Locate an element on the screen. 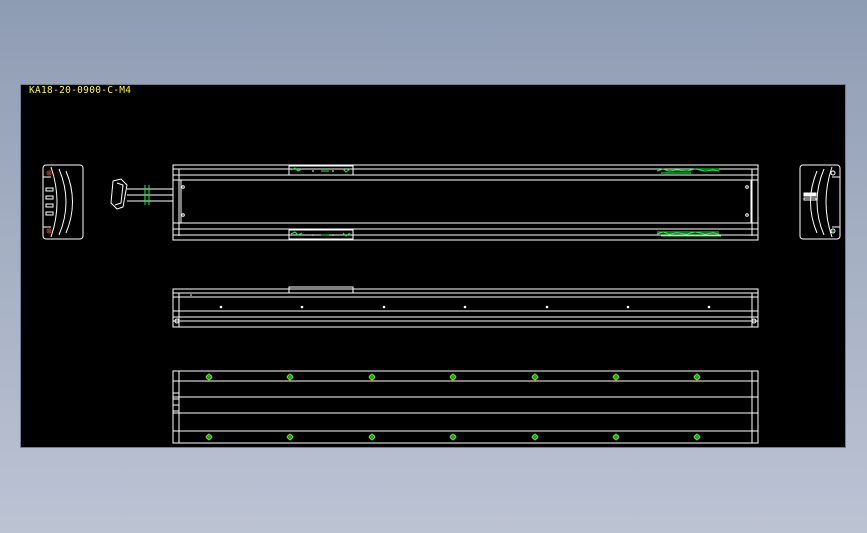 The height and width of the screenshot is (533, 867). mounting-holes-bottom is located at coordinates (453, 437).